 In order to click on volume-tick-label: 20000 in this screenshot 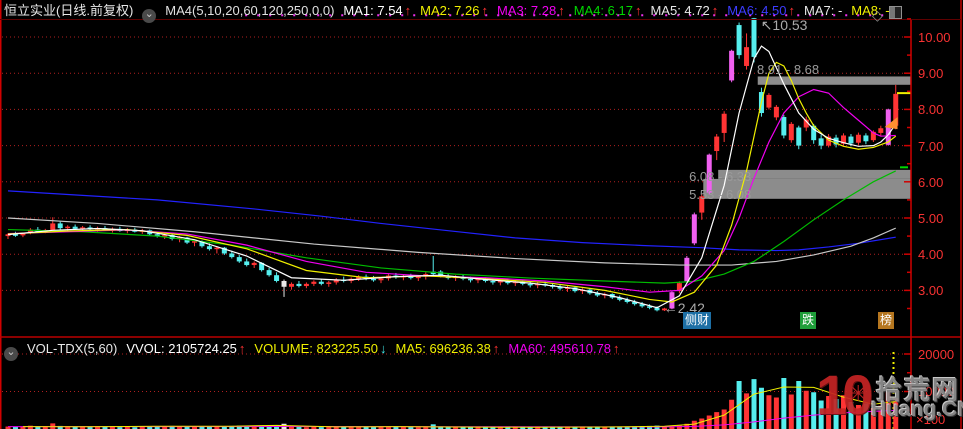, I will do `click(936, 354)`.